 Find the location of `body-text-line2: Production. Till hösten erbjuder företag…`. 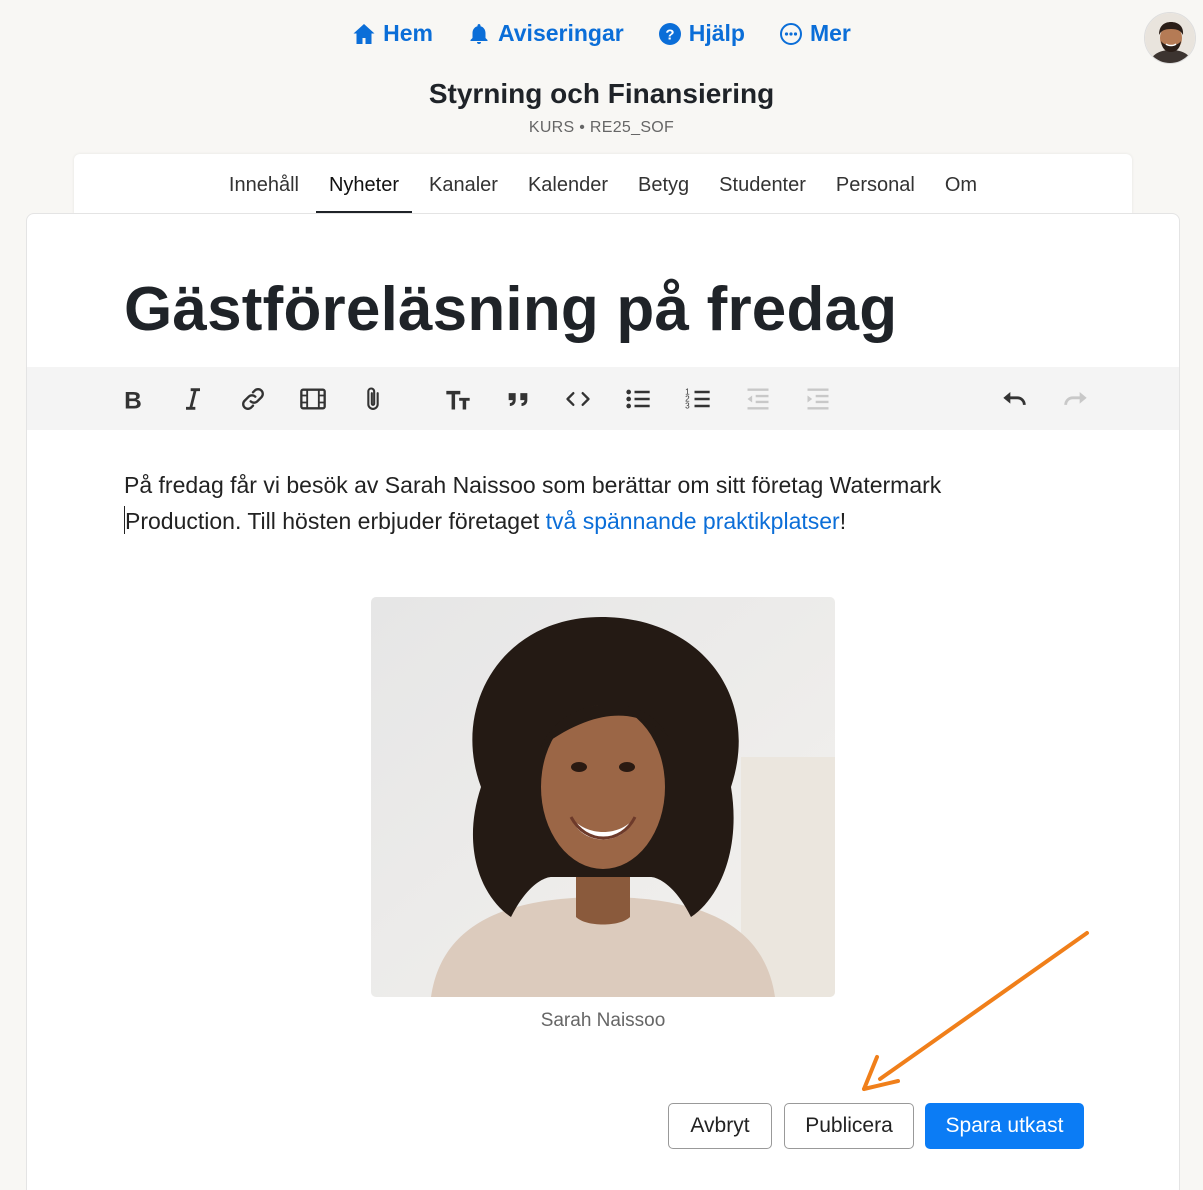

body-text-line2: Production. Till hösten erbjuder företag… is located at coordinates (335, 521).